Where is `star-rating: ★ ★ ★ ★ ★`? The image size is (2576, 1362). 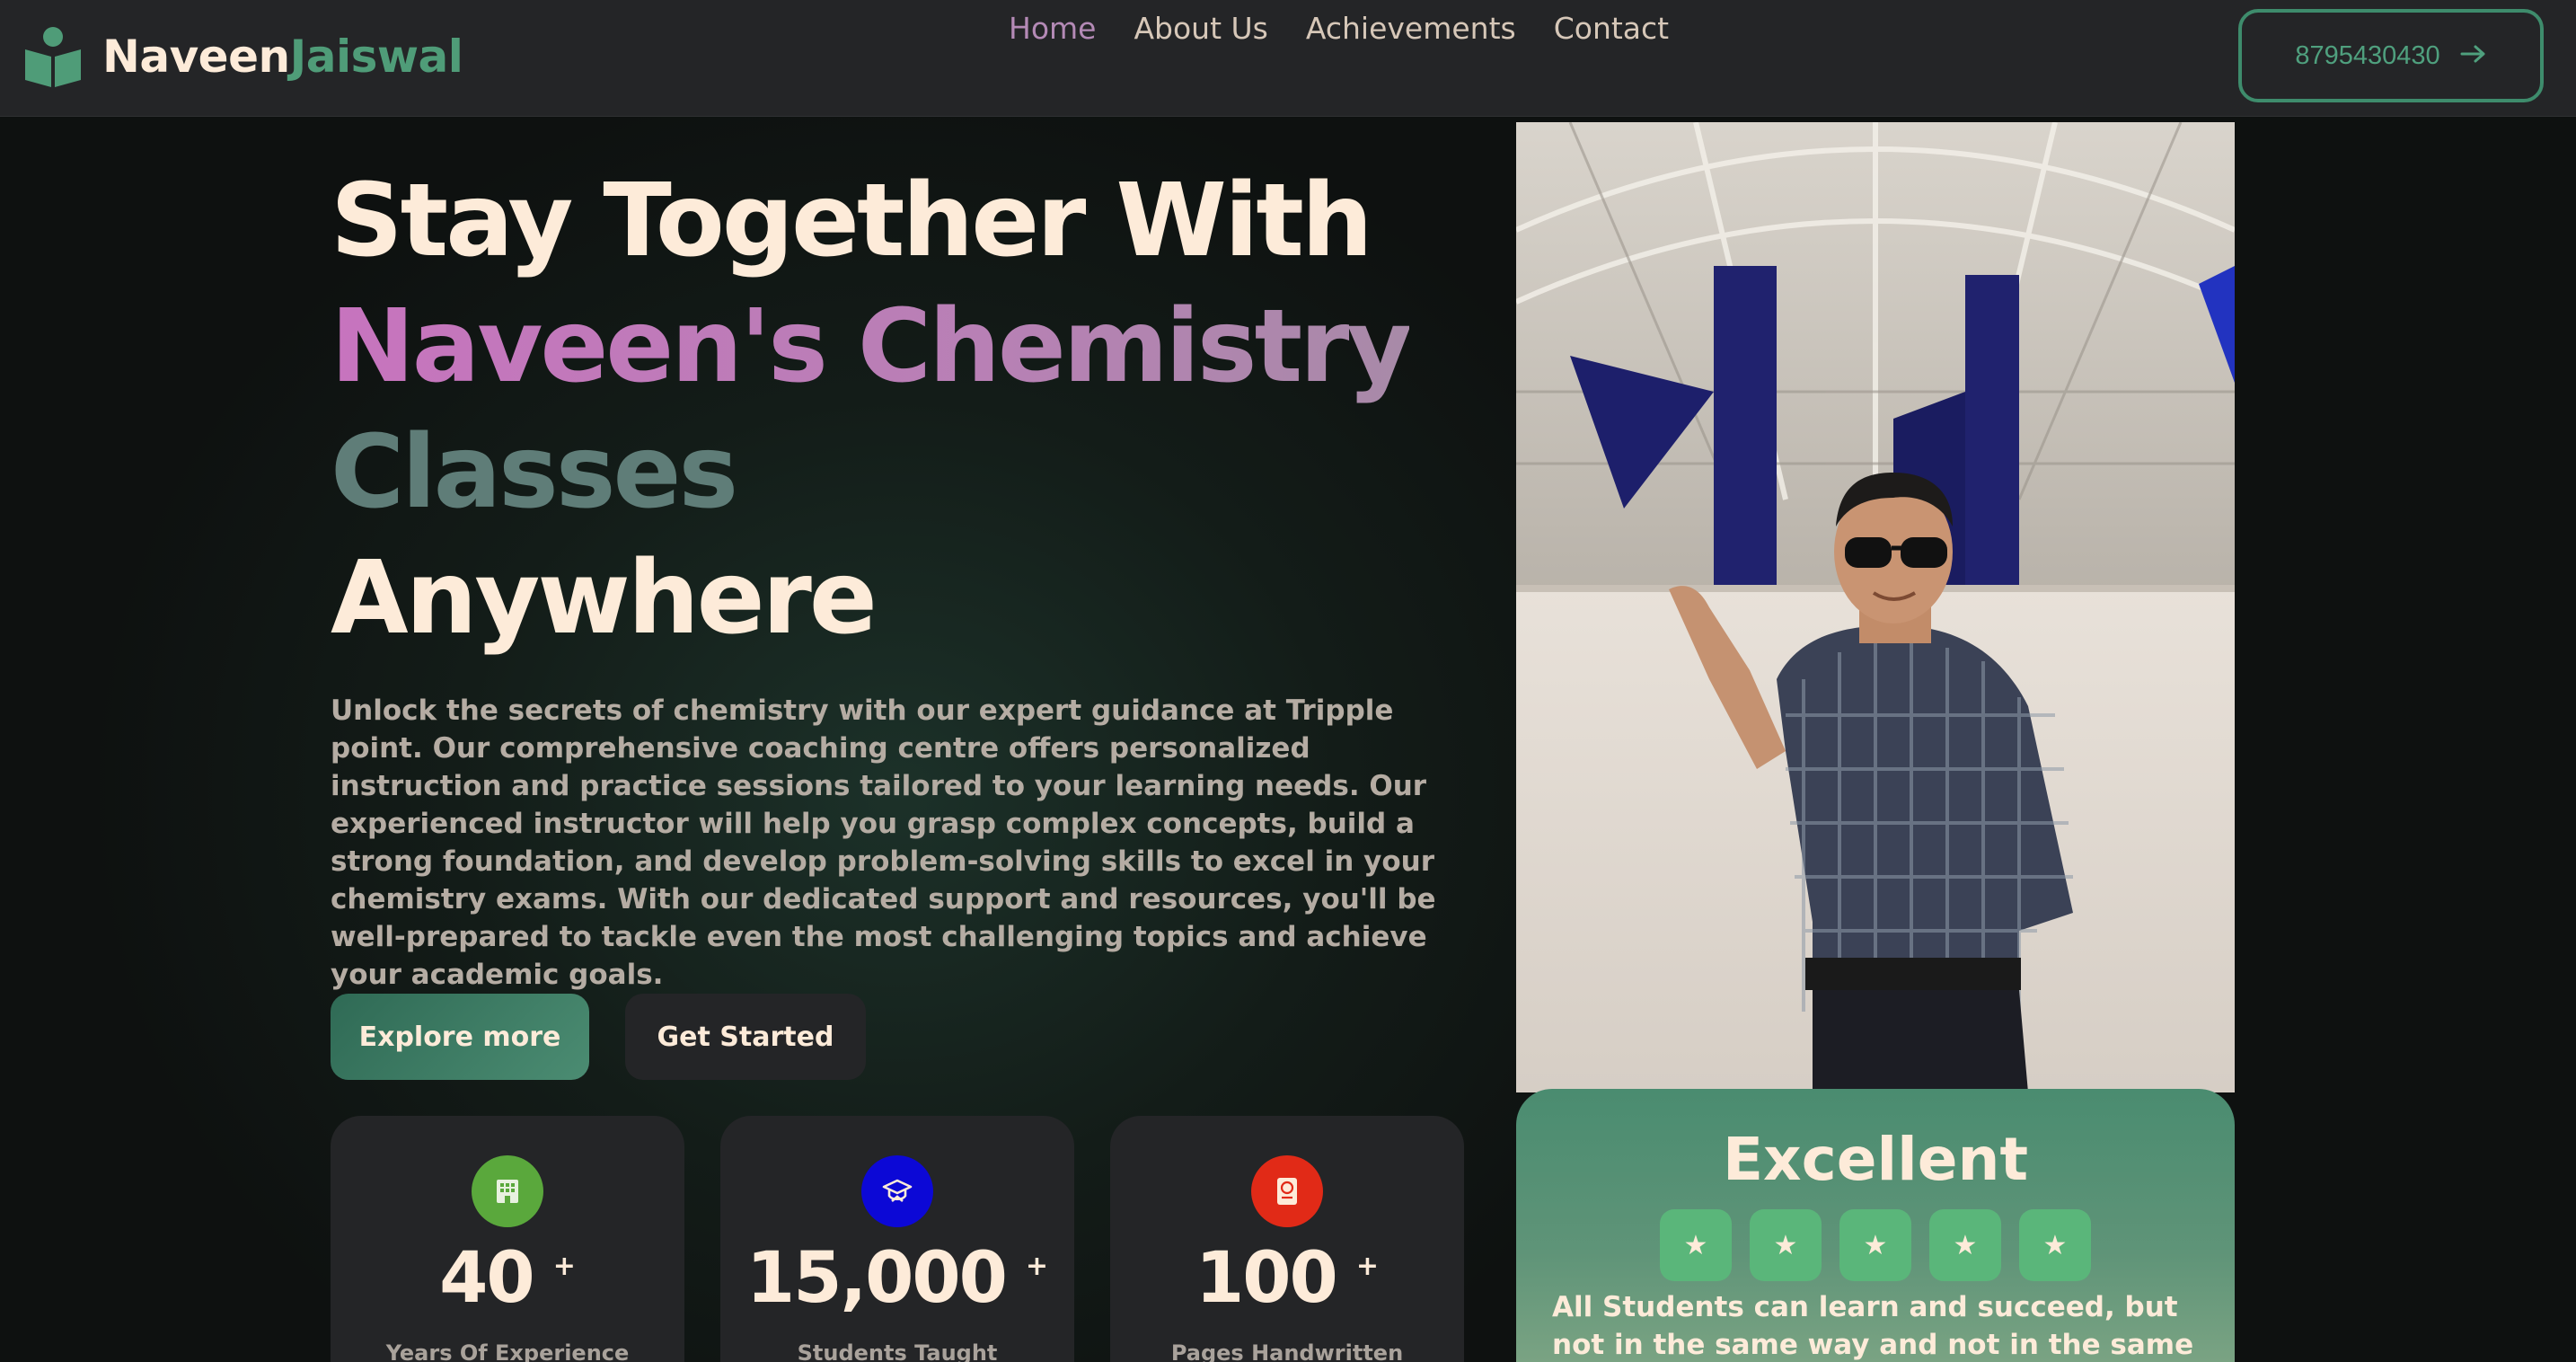
star-rating: ★ ★ ★ ★ ★ is located at coordinates (1875, 1245).